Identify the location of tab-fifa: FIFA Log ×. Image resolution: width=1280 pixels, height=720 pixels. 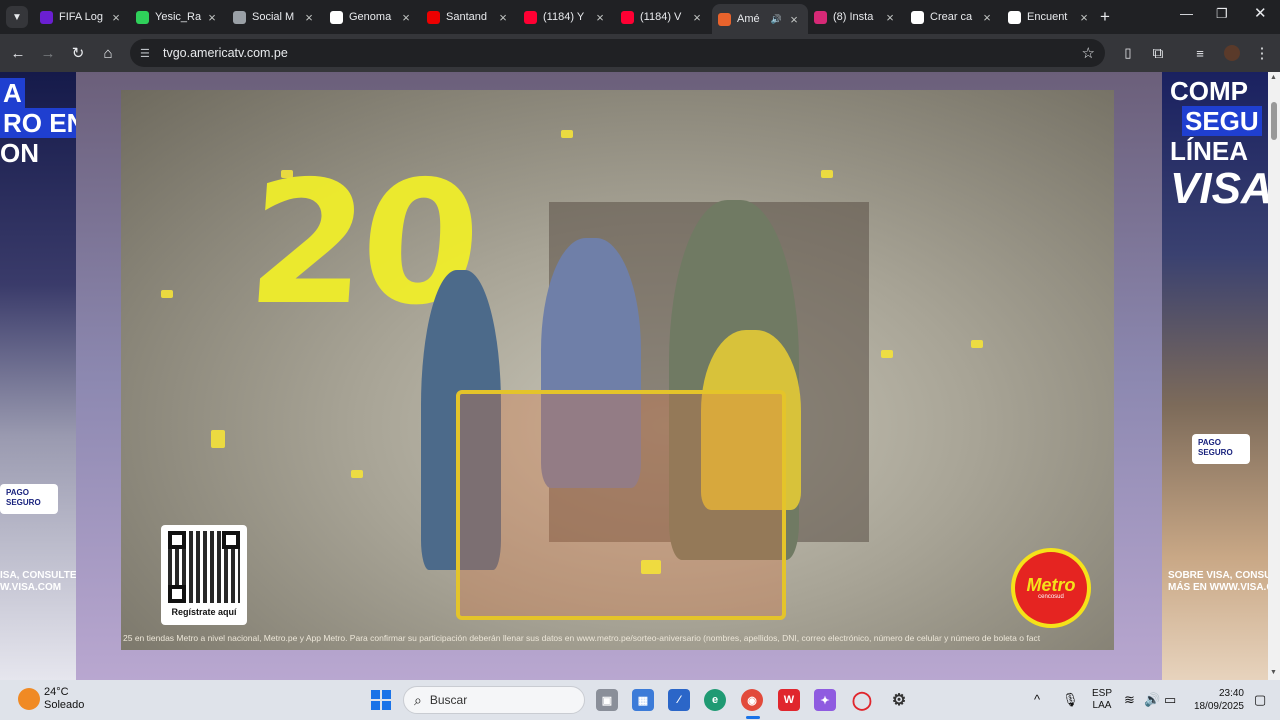
(82, 17).